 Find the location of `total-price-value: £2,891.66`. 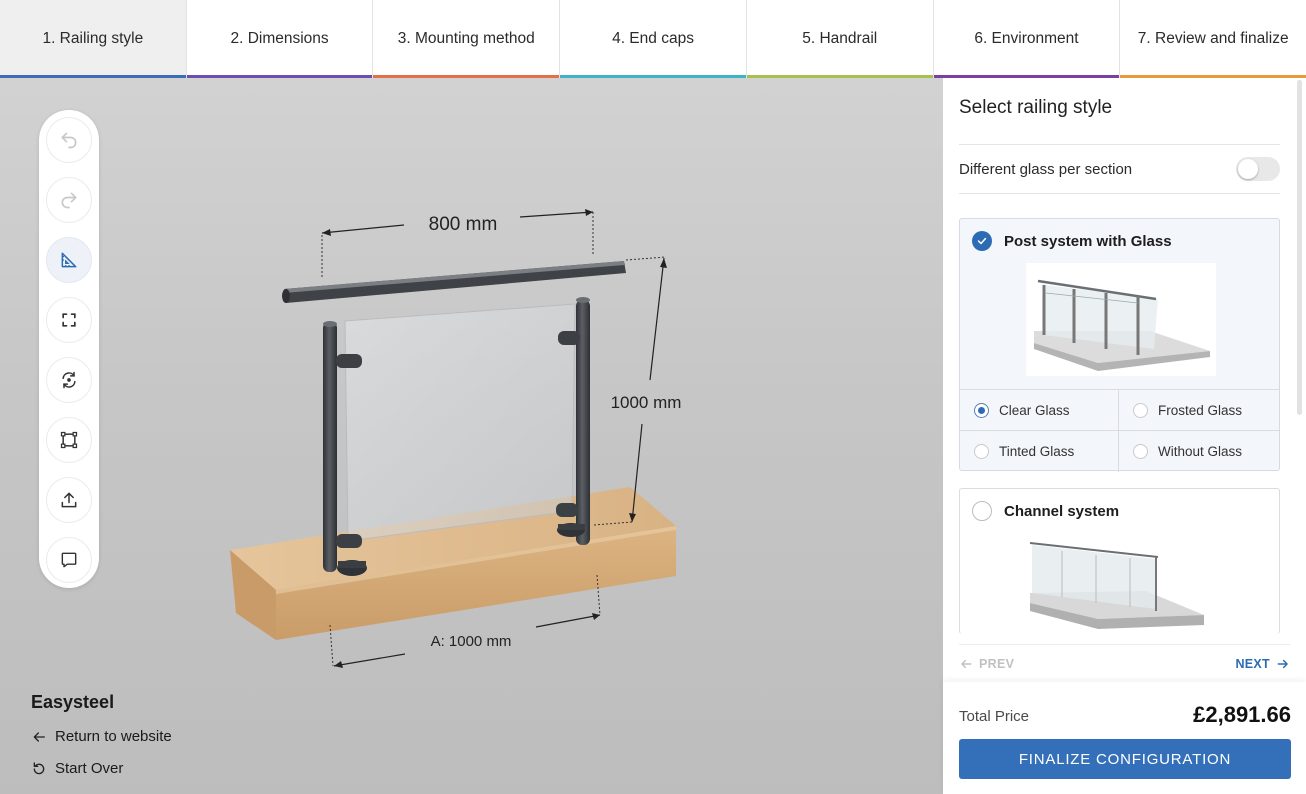

total-price-value: £2,891.66 is located at coordinates (1242, 714).